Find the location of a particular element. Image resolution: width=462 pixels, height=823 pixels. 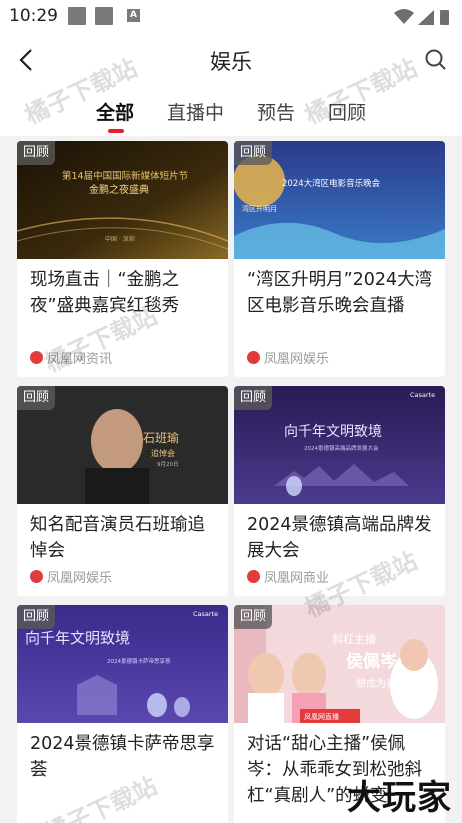

card-title: 现场直击｜“金鹏之夜”盛典嘉宾红毯秀 is located at coordinates (105, 293).